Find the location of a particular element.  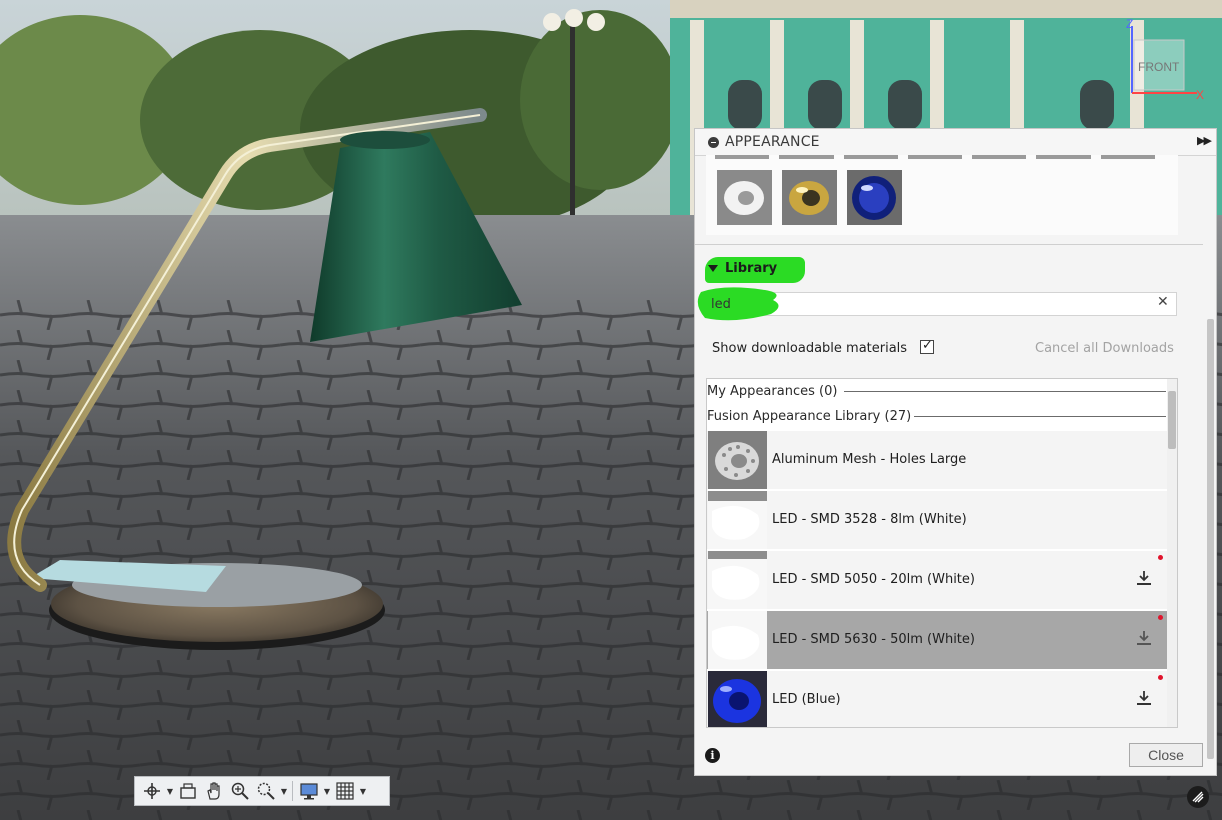

list-scroll-thumb is located at coordinates (1172, 420).